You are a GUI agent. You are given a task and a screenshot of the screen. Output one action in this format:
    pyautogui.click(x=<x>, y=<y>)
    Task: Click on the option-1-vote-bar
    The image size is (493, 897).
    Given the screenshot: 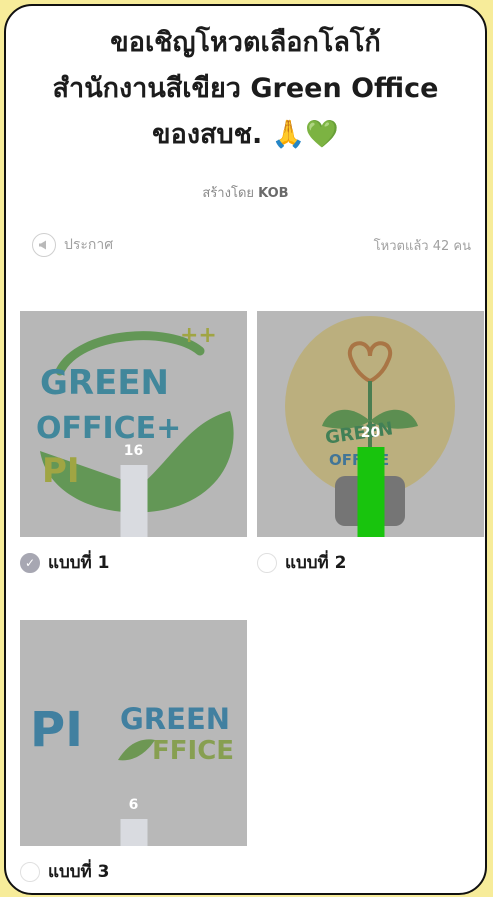 What is the action you would take?
    pyautogui.click(x=133, y=501)
    